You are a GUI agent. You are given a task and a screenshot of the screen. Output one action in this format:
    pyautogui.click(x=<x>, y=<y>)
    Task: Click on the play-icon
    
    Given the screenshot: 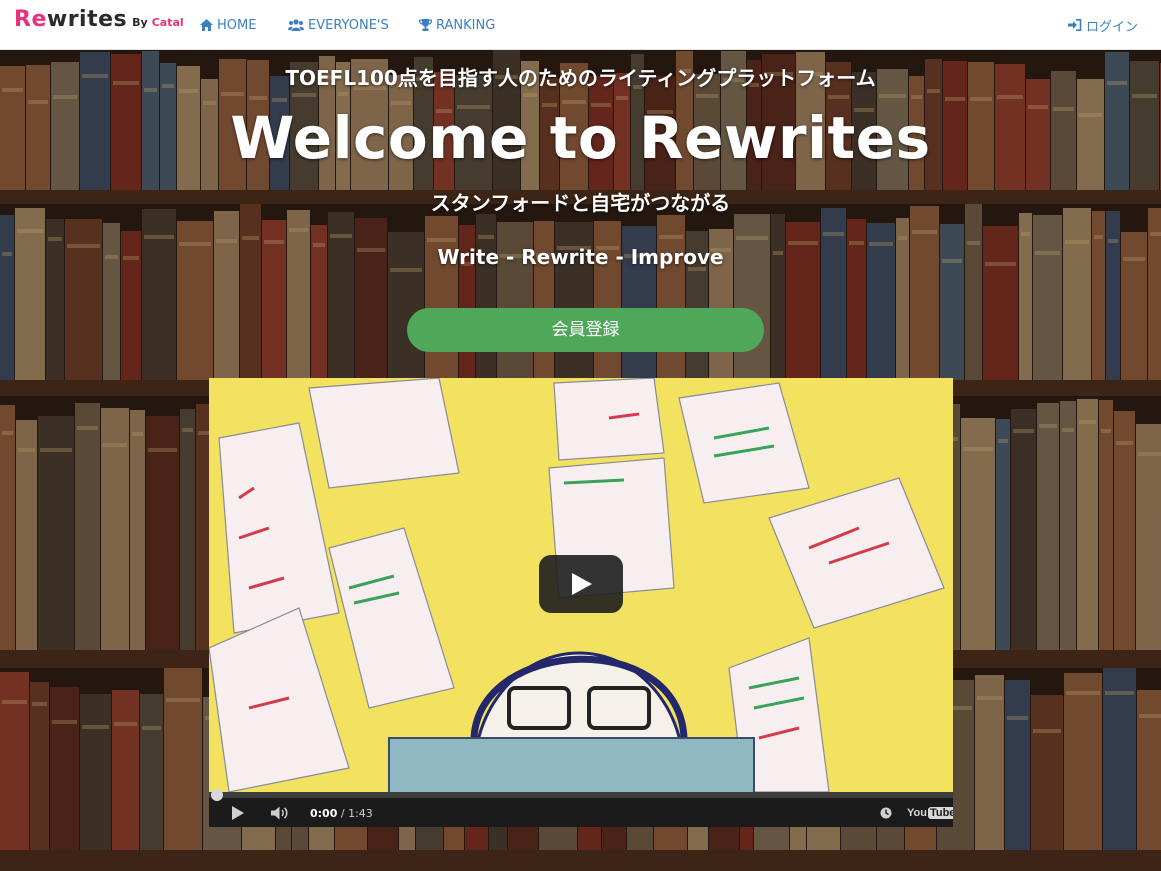 What is the action you would take?
    pyautogui.click(x=582, y=584)
    